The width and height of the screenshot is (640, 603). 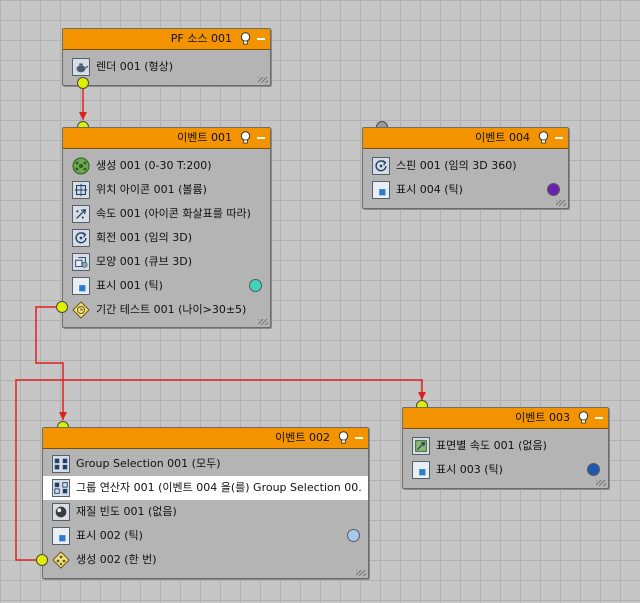 I want to click on operator-label: 회전 001 (임의 3D), so click(x=144, y=237).